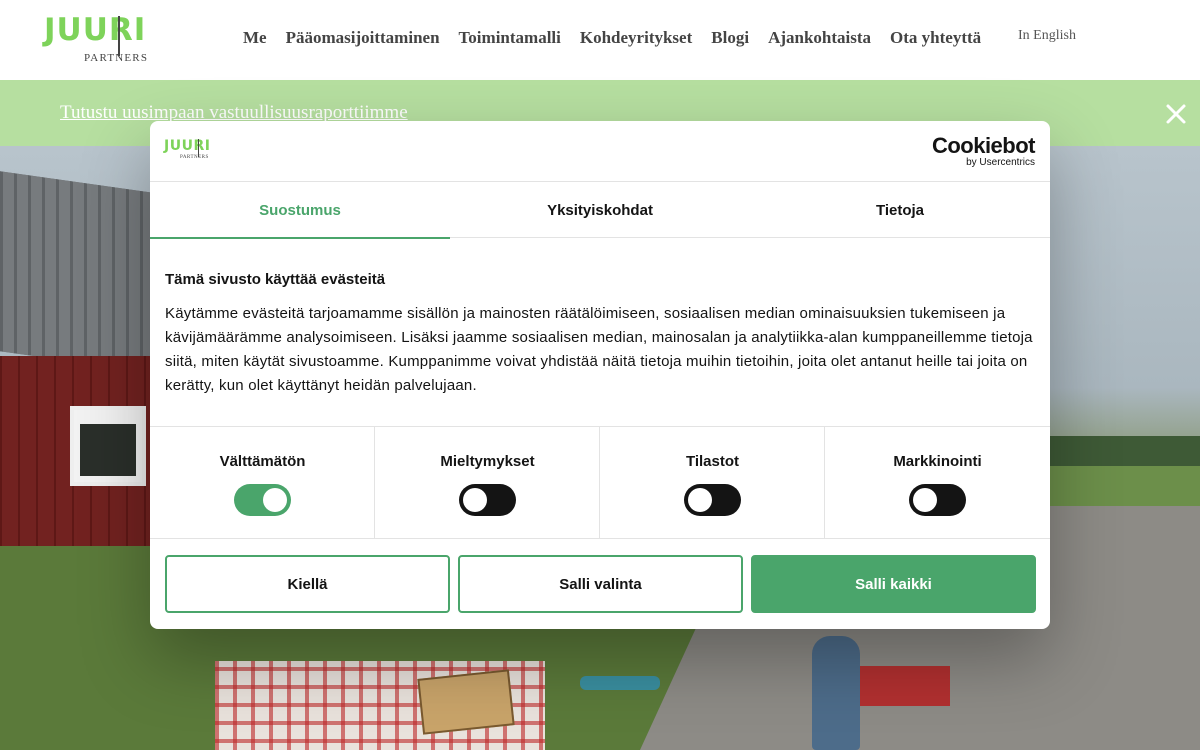 The width and height of the screenshot is (1200, 750). I want to click on cookiebot-name: Cookiebot, so click(983, 145).